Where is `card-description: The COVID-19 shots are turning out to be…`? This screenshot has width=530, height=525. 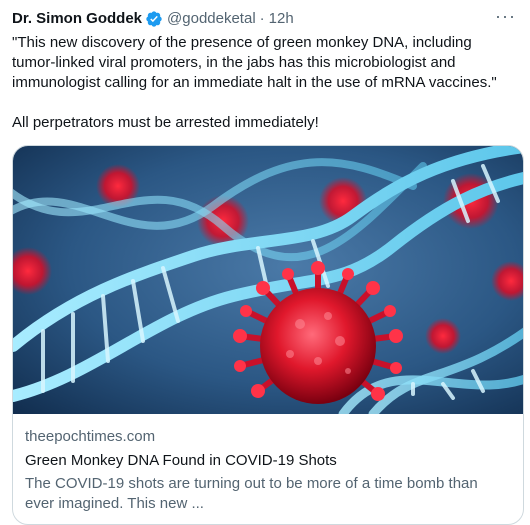 card-description: The COVID-19 shots are turning out to be… is located at coordinates (251, 493).